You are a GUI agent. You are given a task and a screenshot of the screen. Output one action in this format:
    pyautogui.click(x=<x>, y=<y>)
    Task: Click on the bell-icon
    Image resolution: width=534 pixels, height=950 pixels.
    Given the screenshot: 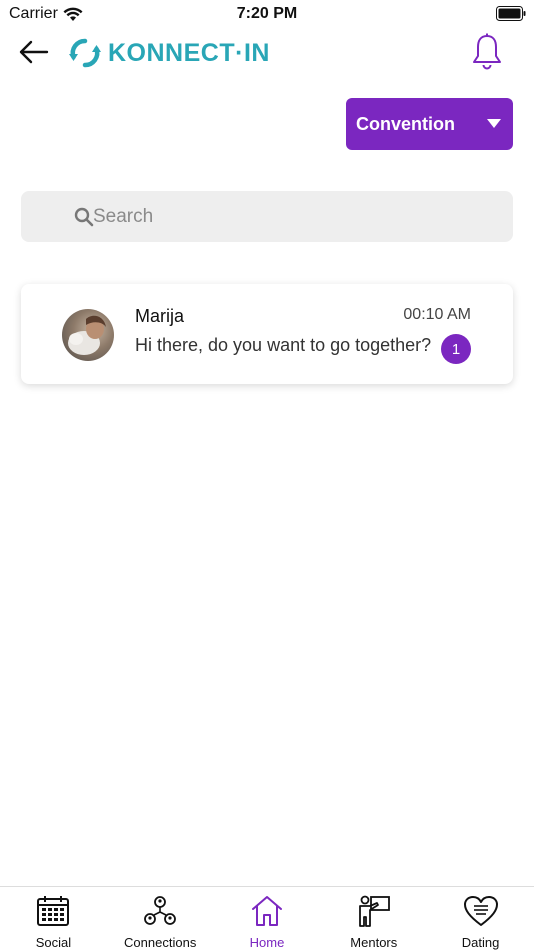 What is the action you would take?
    pyautogui.click(x=487, y=51)
    